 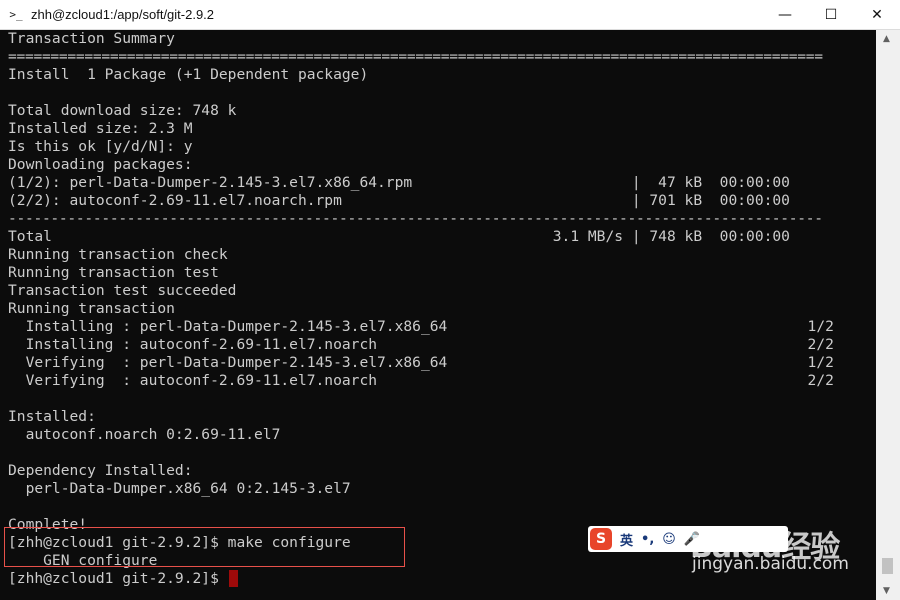 I want to click on text-cursor, so click(x=233, y=578).